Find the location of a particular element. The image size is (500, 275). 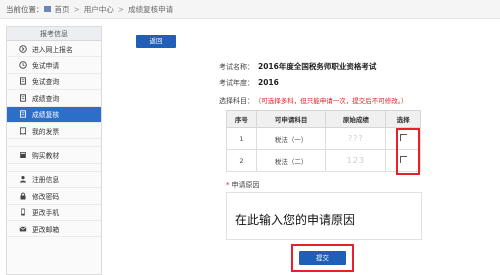

reason-textarea: 在此输入您的申请原因 is located at coordinates (324, 216).